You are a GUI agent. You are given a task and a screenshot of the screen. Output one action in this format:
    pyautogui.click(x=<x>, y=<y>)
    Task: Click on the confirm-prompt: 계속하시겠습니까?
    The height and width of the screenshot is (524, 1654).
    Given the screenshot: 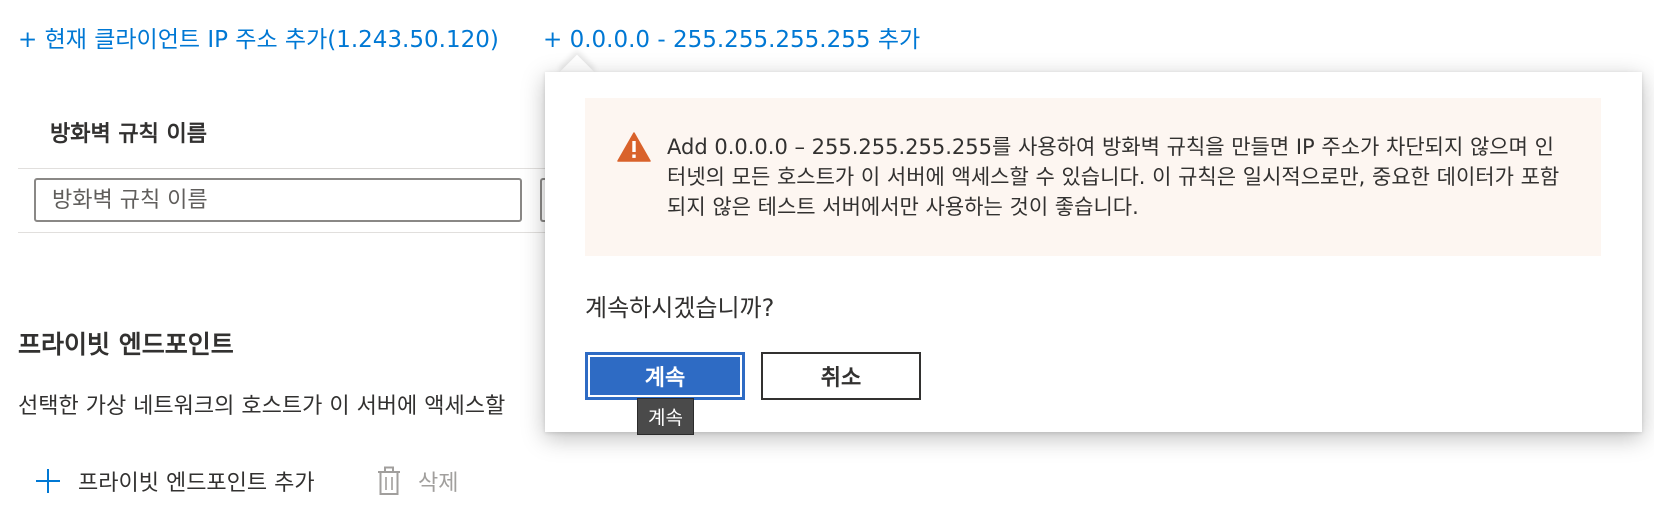 What is the action you would take?
    pyautogui.click(x=680, y=308)
    